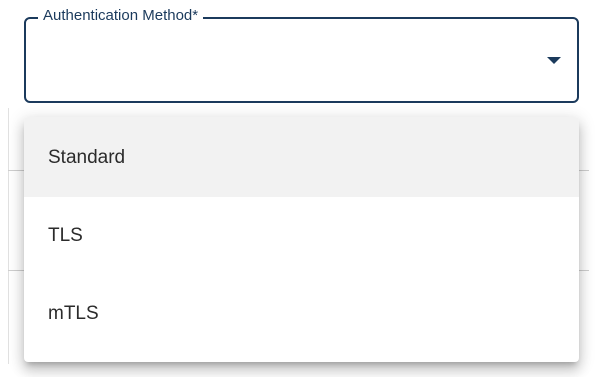 The width and height of the screenshot is (597, 377). What do you see at coordinates (8, 236) in the screenshot?
I see `background-panel-edge` at bounding box center [8, 236].